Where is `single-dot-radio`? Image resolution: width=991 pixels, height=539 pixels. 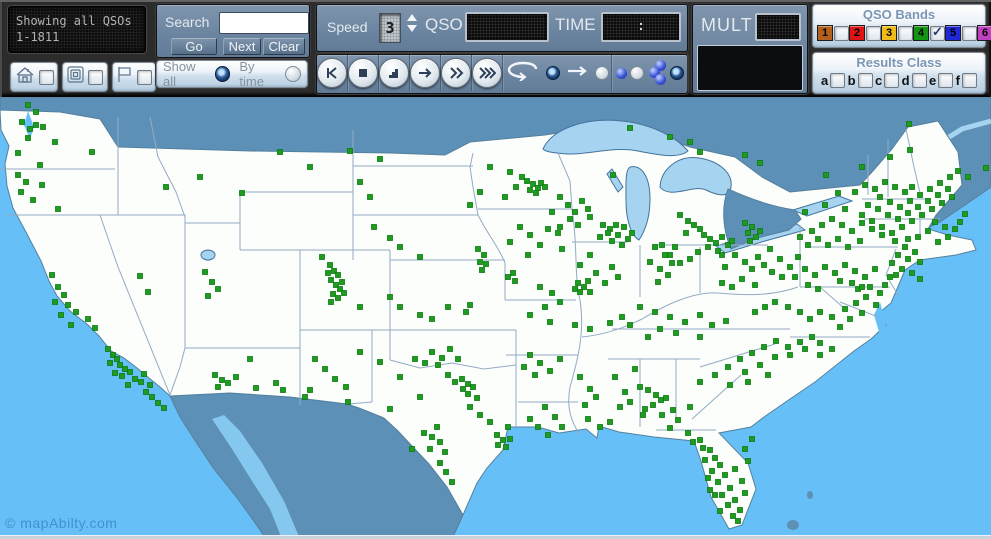
single-dot-radio is located at coordinates (636, 73).